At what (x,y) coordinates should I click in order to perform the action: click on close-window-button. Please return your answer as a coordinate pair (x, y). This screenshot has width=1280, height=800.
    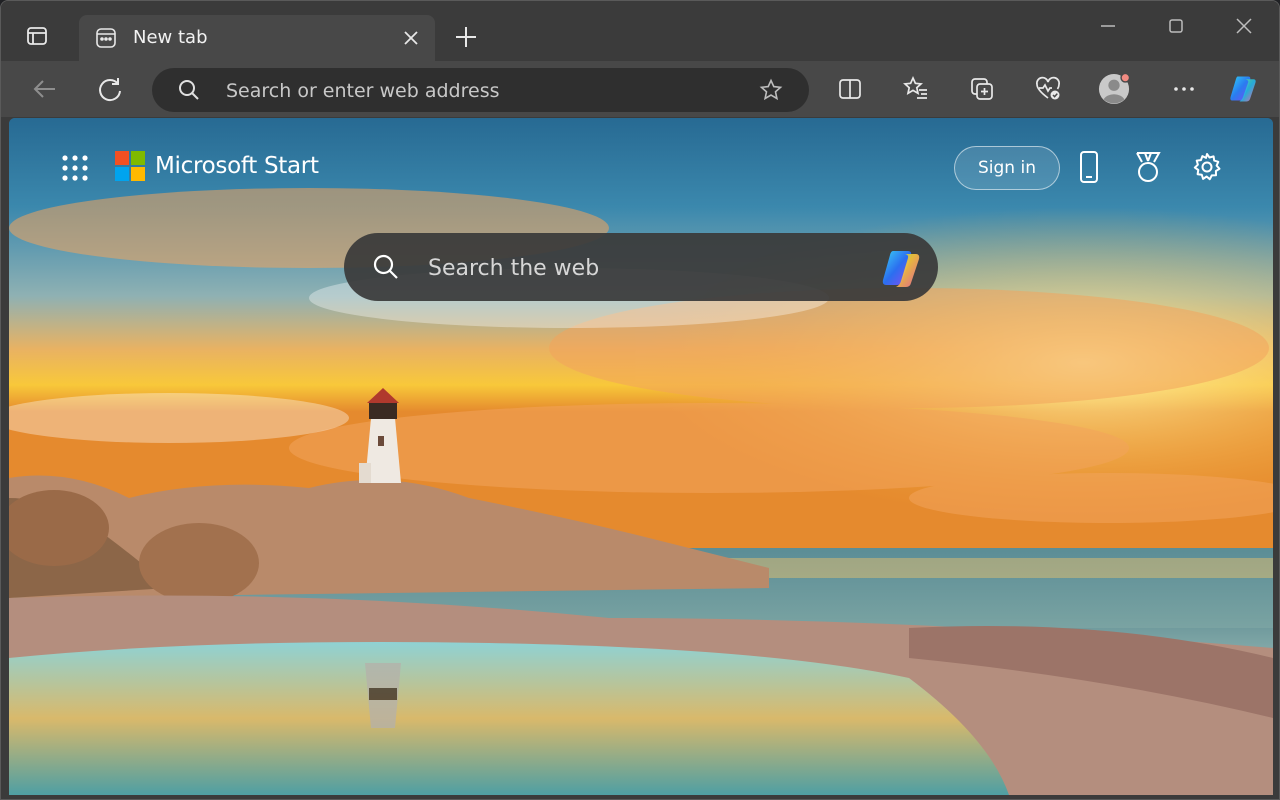
    Looking at the image, I should click on (1244, 26).